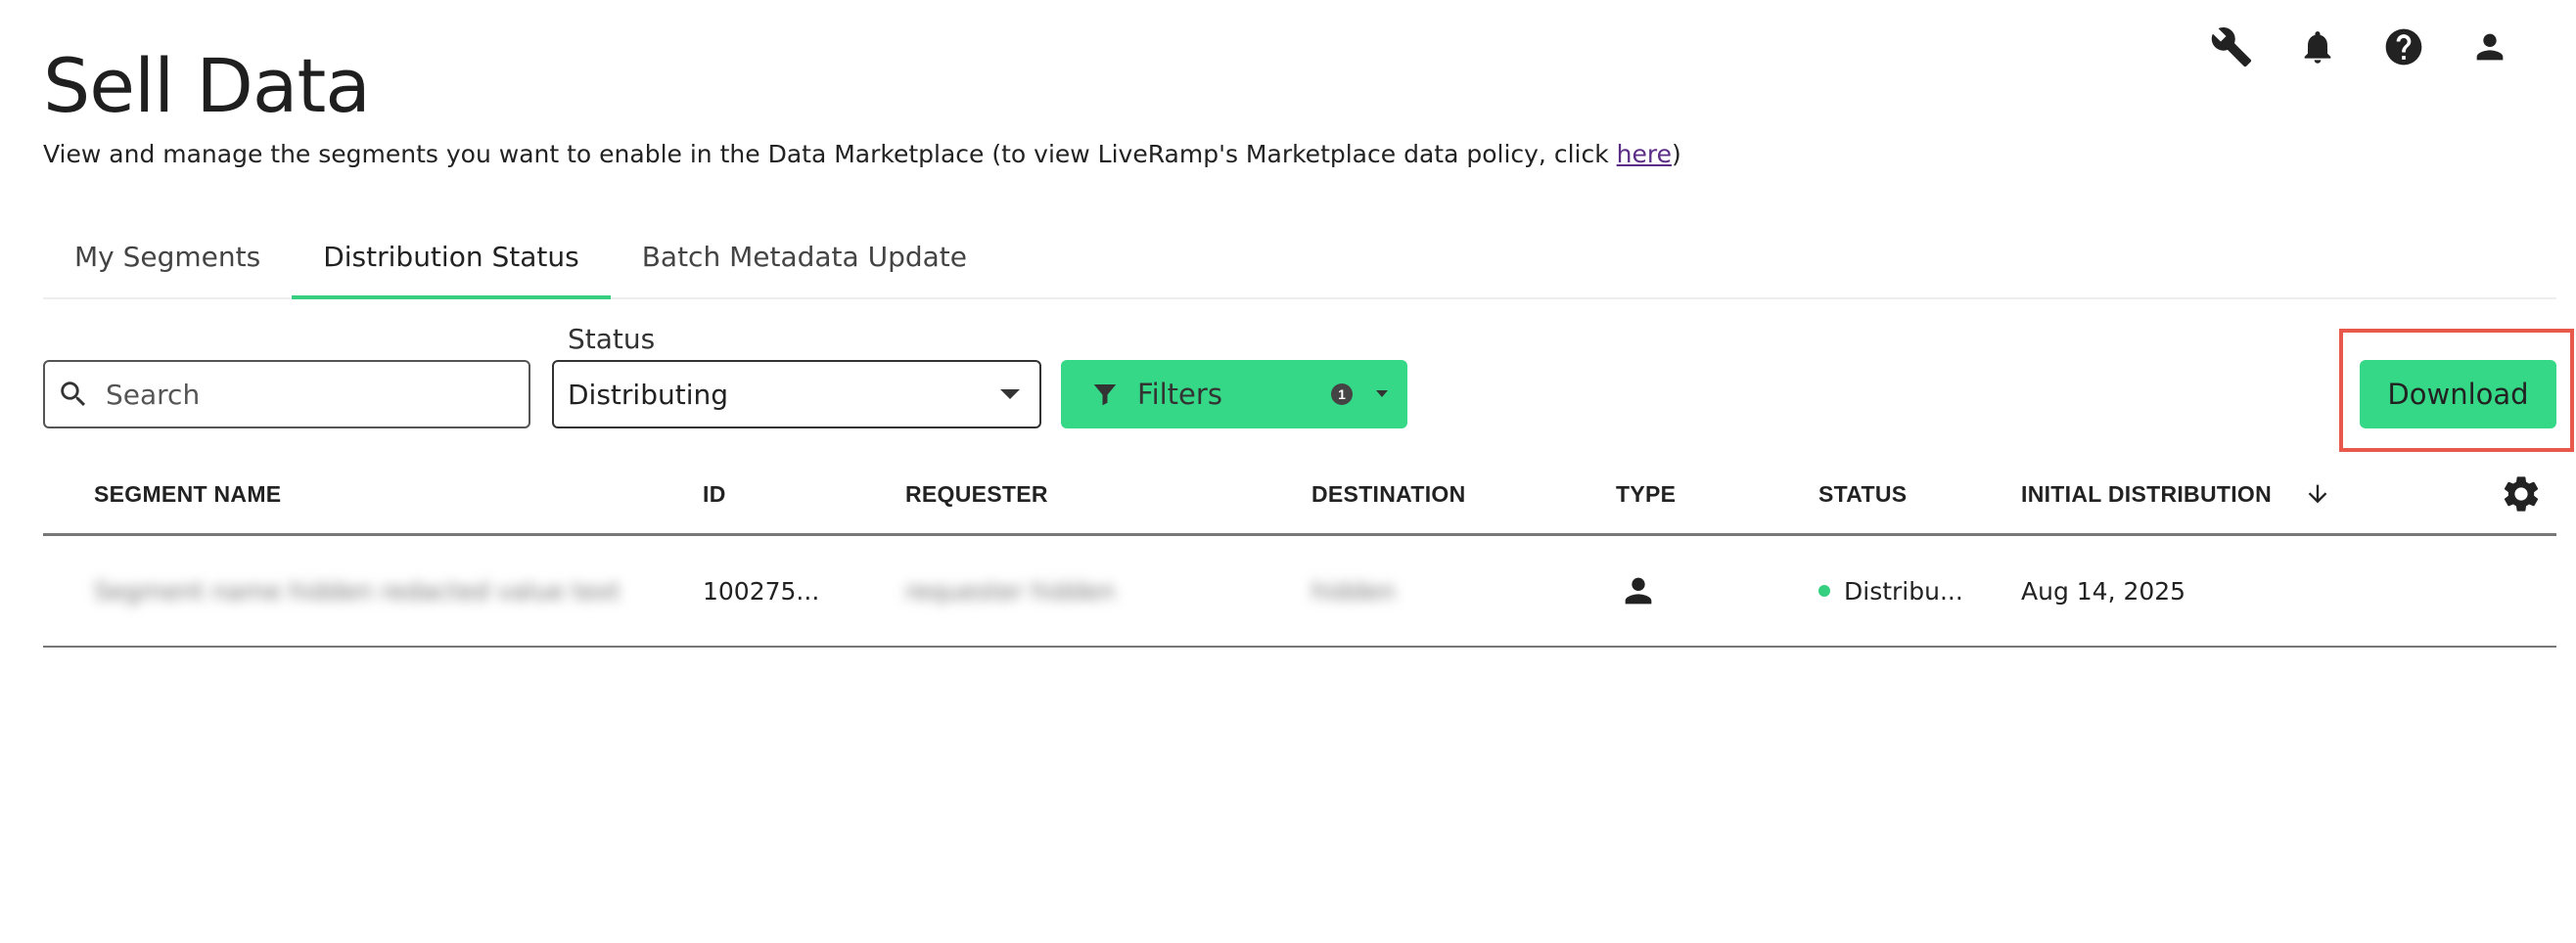 Image resolution: width=2576 pixels, height=943 pixels. I want to click on column-header-id: ID, so click(714, 494).